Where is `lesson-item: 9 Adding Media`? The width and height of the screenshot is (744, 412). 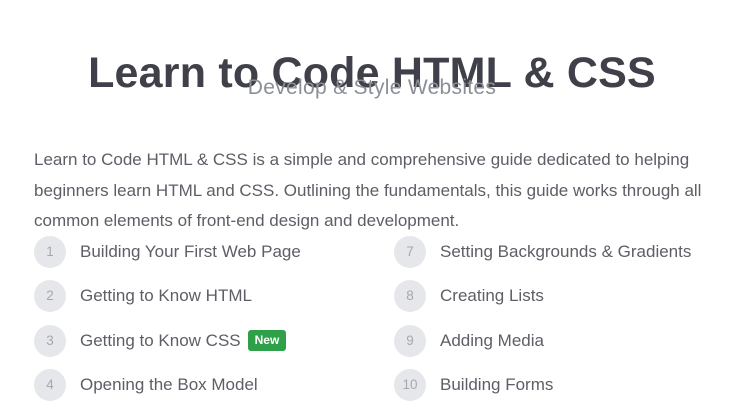
lesson-item: 9 Adding Media is located at coordinates (542, 340).